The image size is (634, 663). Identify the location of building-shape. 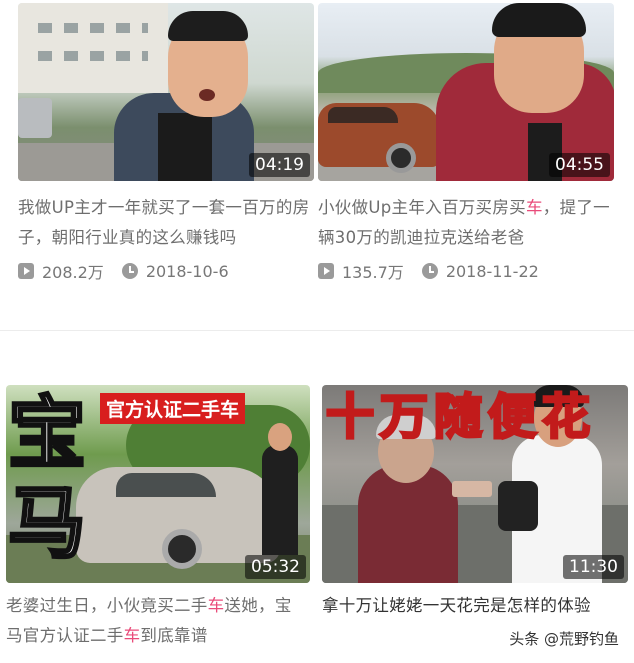
(93, 48).